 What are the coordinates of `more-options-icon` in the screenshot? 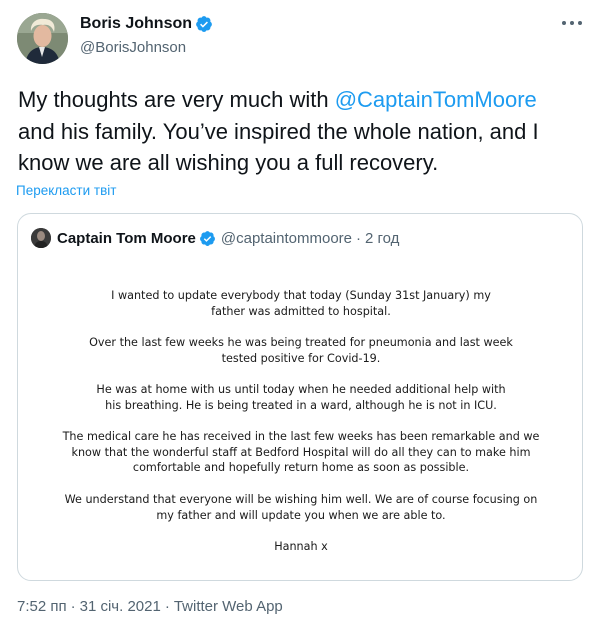 It's located at (572, 23).